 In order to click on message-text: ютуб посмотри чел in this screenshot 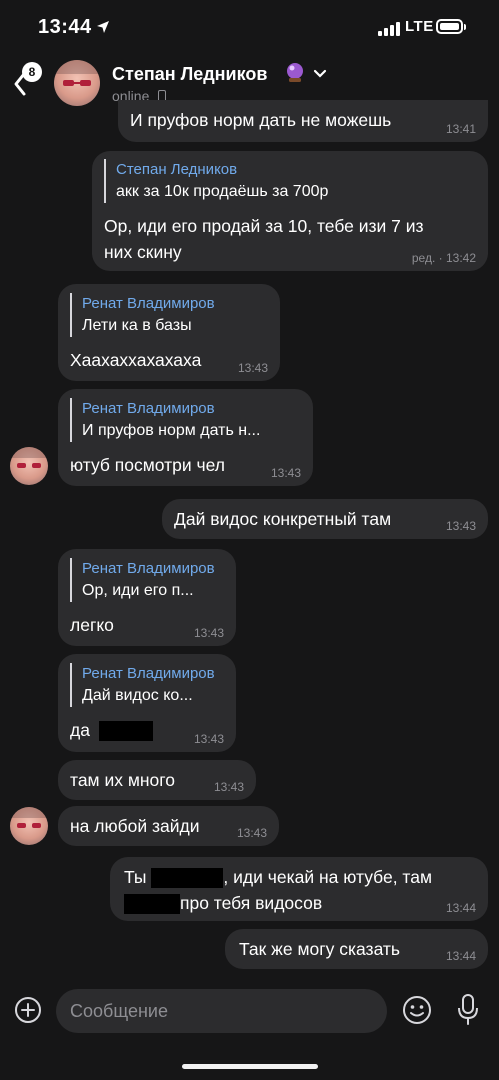, I will do `click(147, 465)`.